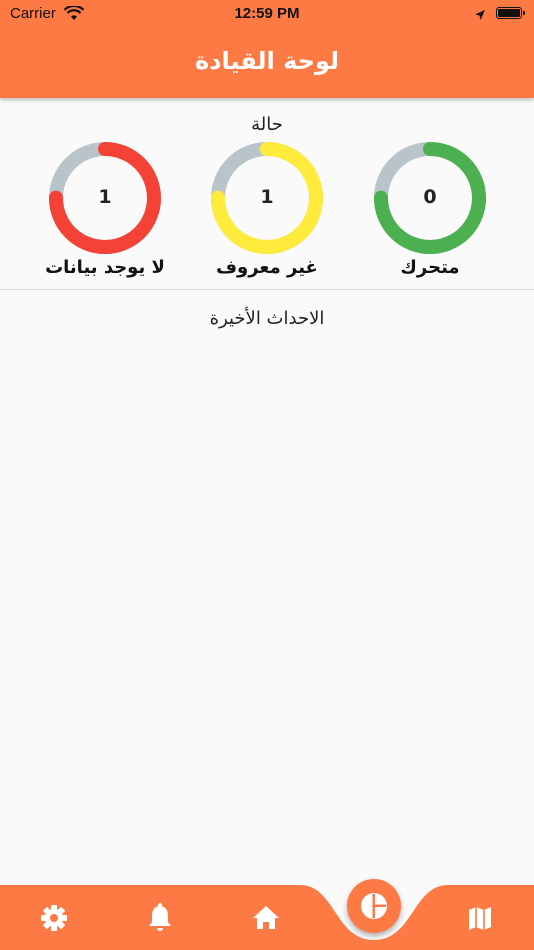  I want to click on status-bar: Carrier 12:59 PM, so click(267, 14).